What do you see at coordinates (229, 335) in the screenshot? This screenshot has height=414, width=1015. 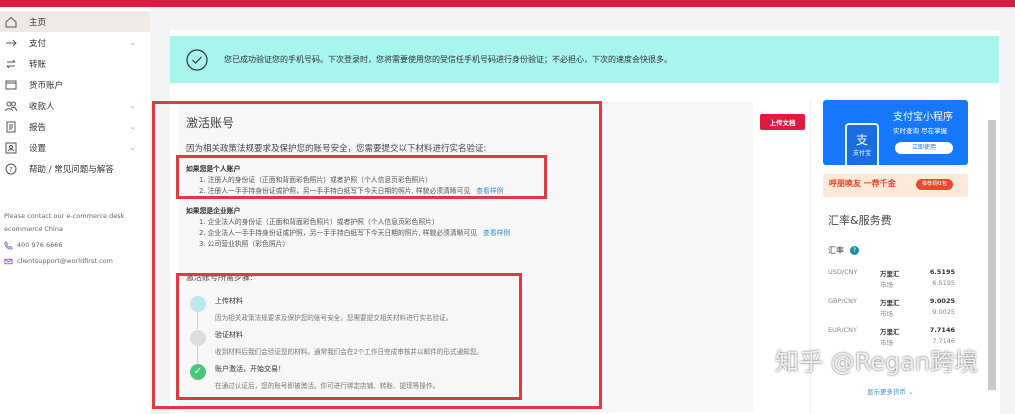 I see `step-title: 验证材料` at bounding box center [229, 335].